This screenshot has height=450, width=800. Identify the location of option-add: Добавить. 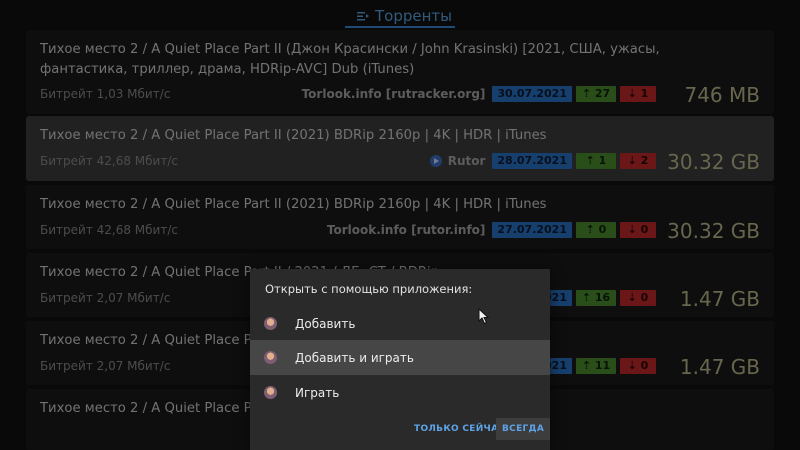
(400, 323).